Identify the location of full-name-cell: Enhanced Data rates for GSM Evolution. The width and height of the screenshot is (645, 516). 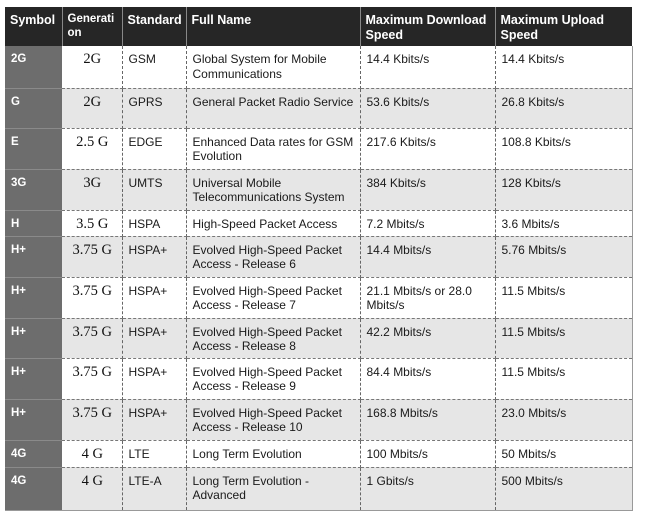
(273, 149).